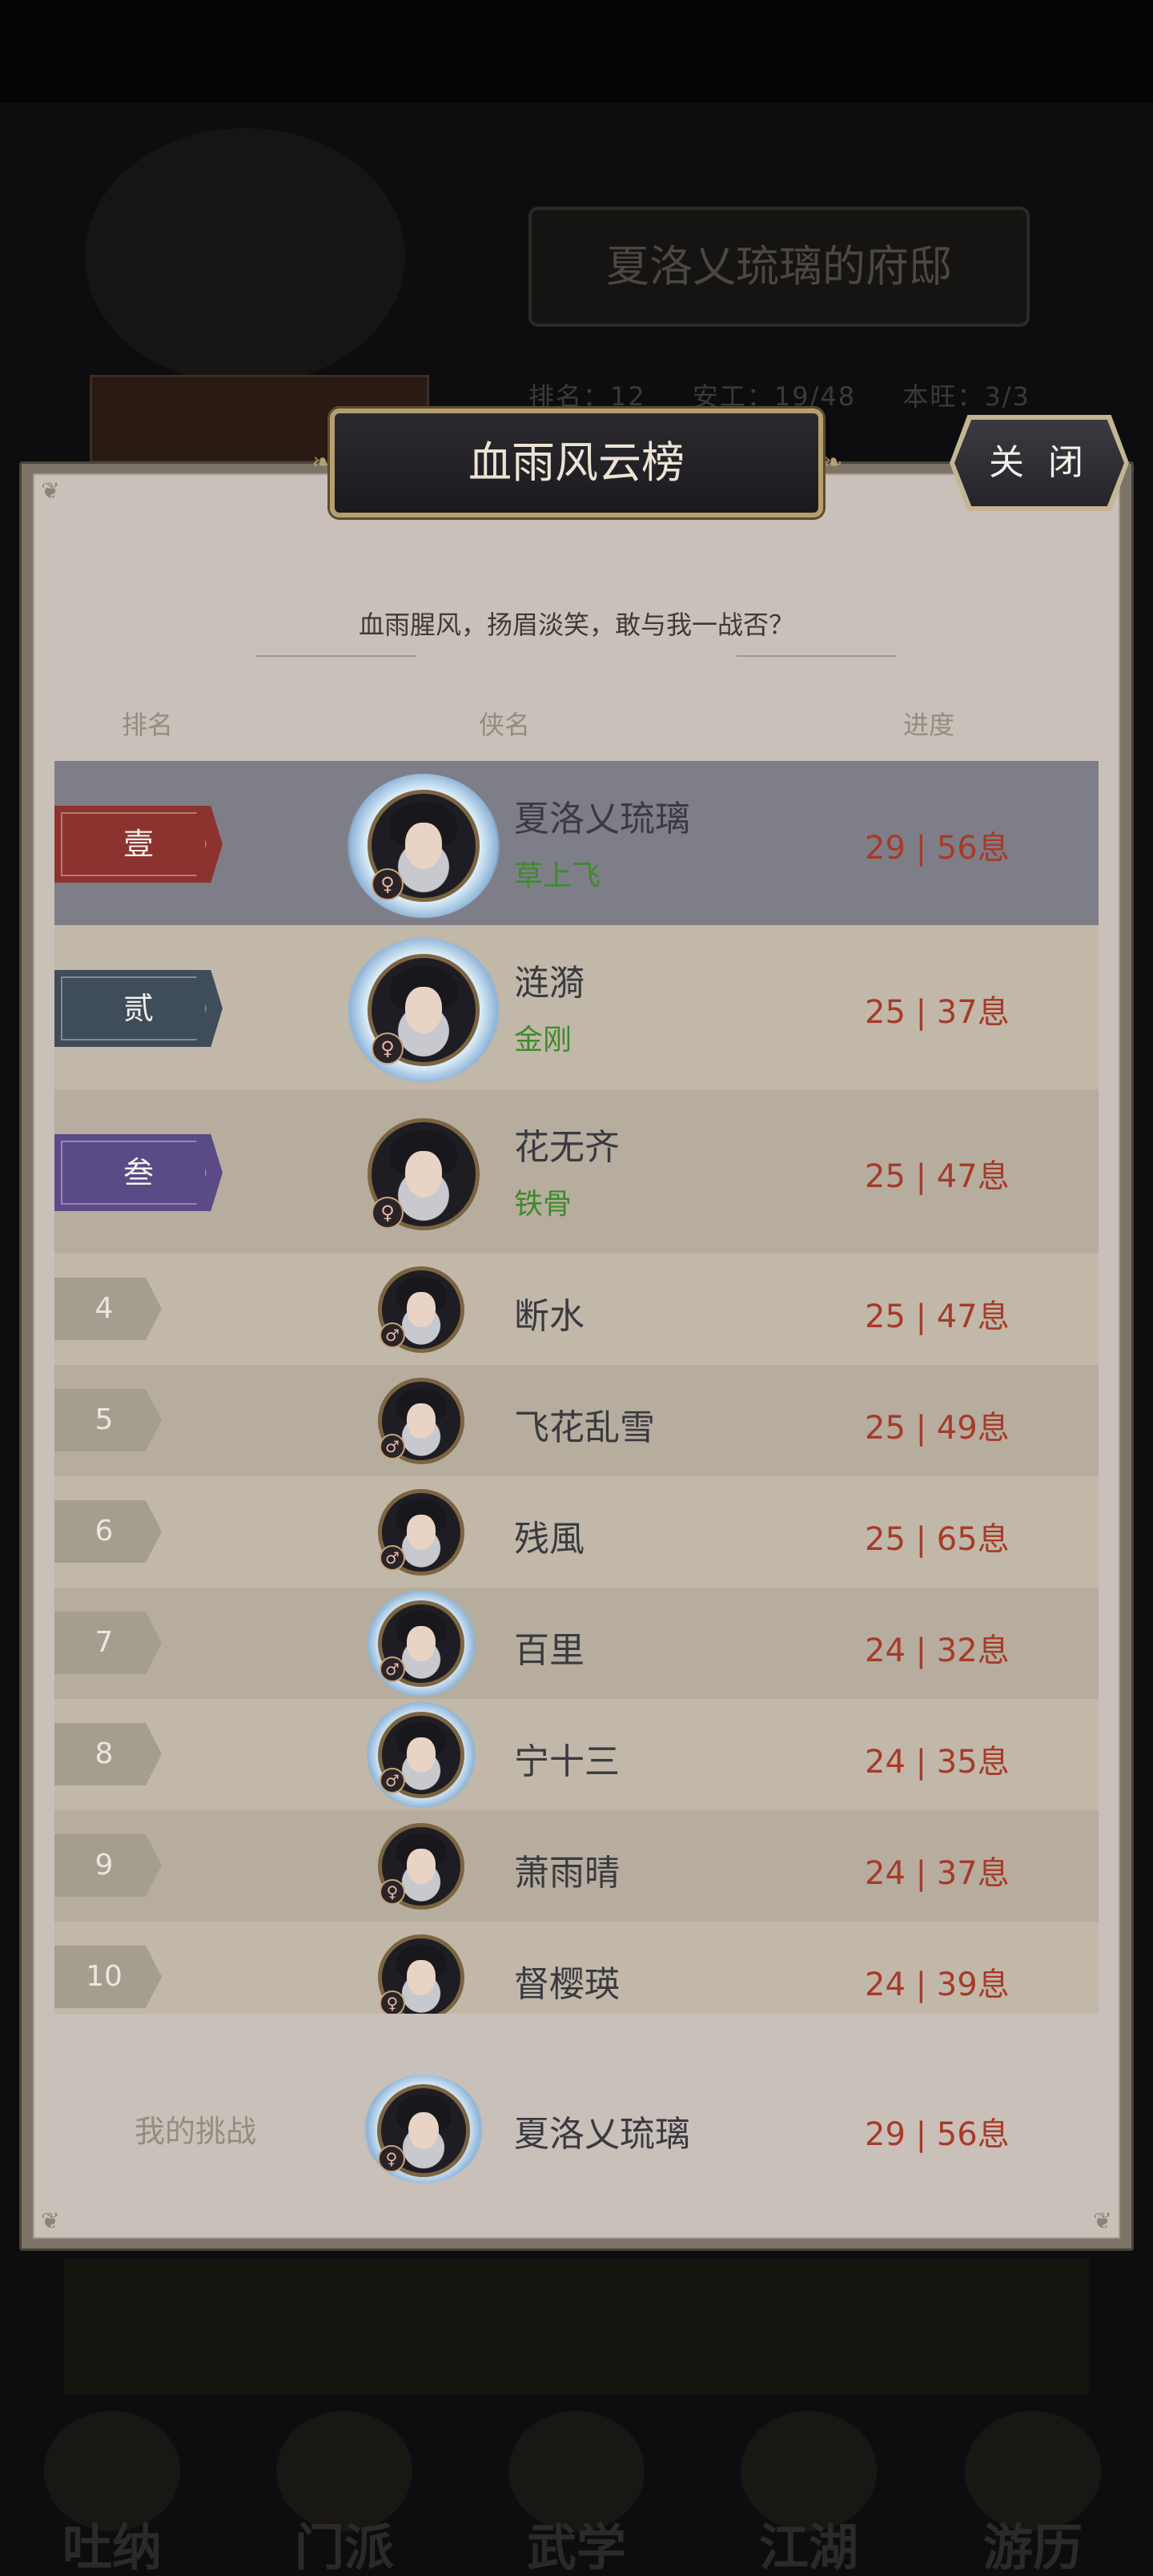 This screenshot has height=2576, width=1153. What do you see at coordinates (938, 1762) in the screenshot?
I see `hero-progress: 24 | 35息` at bounding box center [938, 1762].